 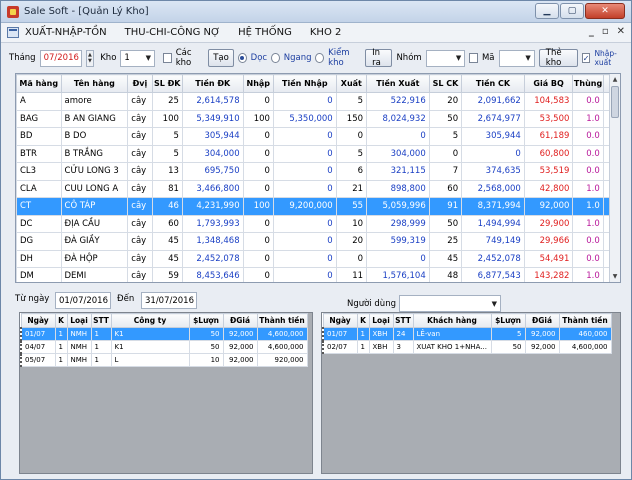 What do you see at coordinates (13, 32) in the screenshot?
I see `document-window-icon` at bounding box center [13, 32].